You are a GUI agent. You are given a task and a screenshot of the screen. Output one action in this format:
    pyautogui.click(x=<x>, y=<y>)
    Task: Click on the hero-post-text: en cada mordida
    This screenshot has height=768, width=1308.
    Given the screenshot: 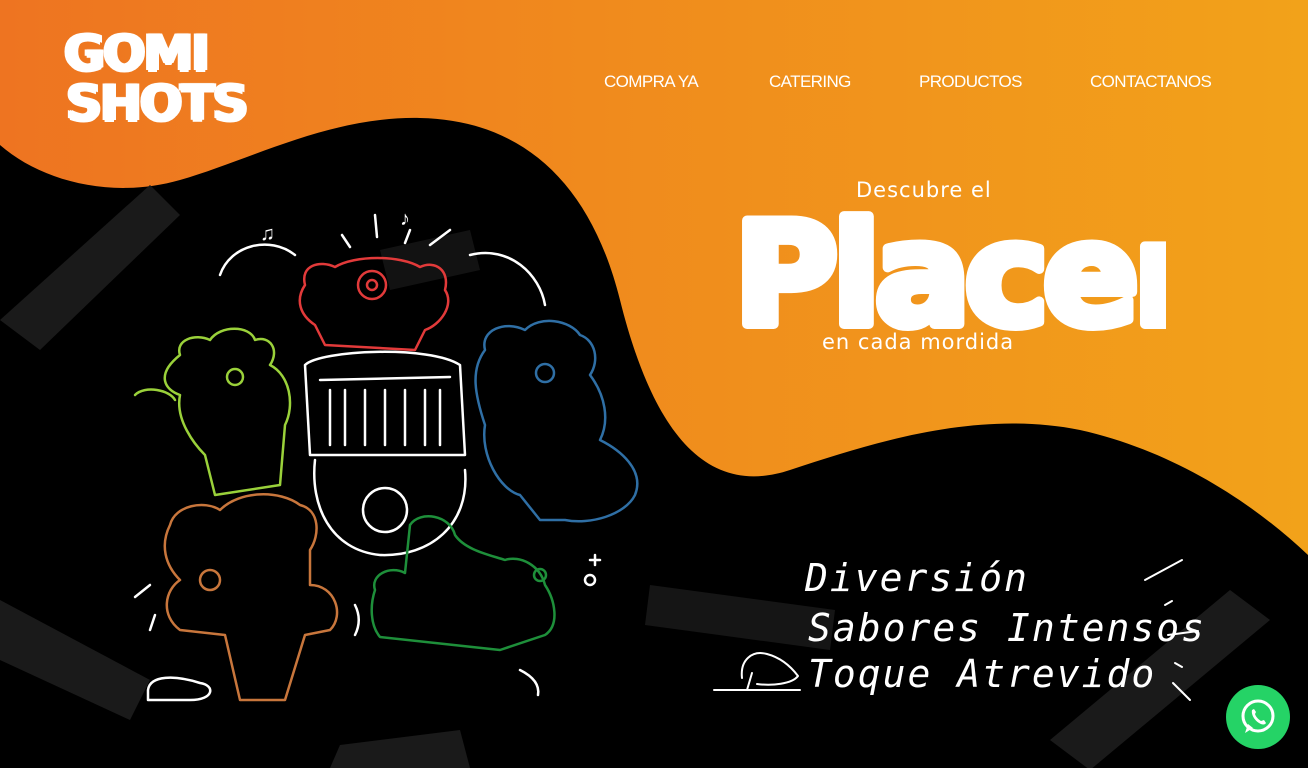 What is the action you would take?
    pyautogui.click(x=918, y=342)
    